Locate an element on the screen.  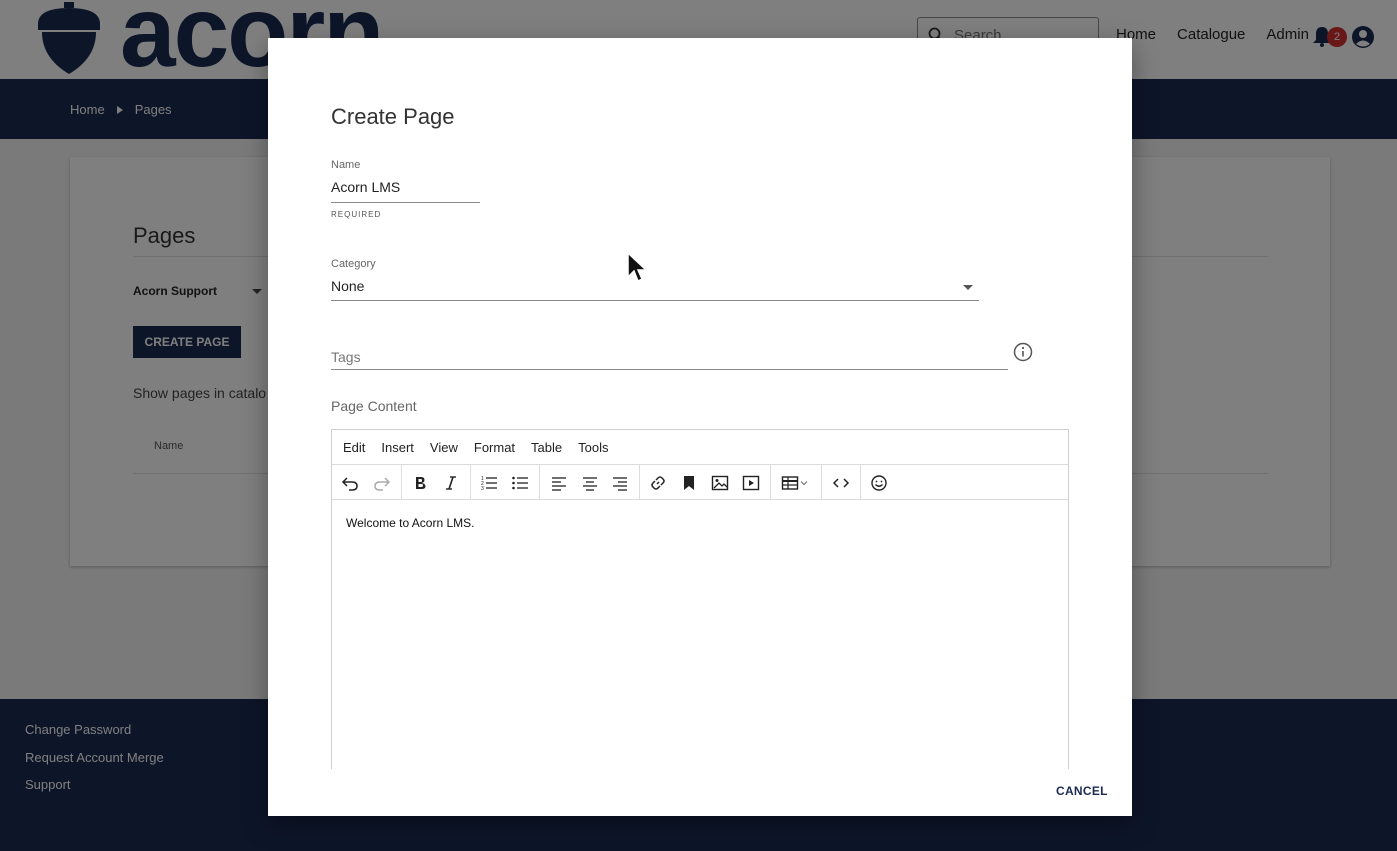
name-required-hint: REQUIRED is located at coordinates (356, 214).